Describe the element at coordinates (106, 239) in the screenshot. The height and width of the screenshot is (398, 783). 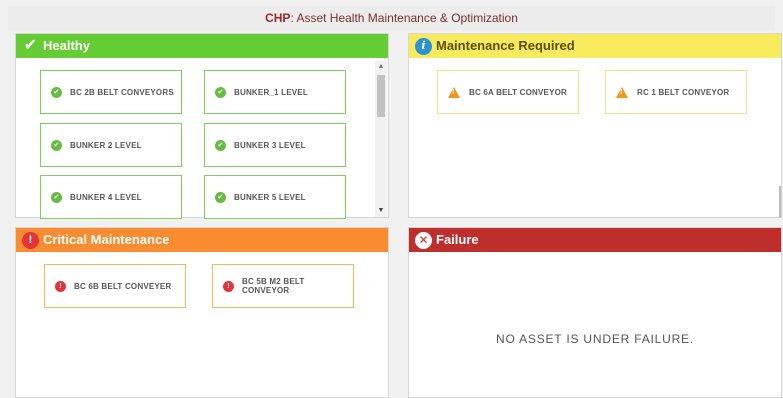
I see `critical-panel-title: Critical Maintenance` at that location.